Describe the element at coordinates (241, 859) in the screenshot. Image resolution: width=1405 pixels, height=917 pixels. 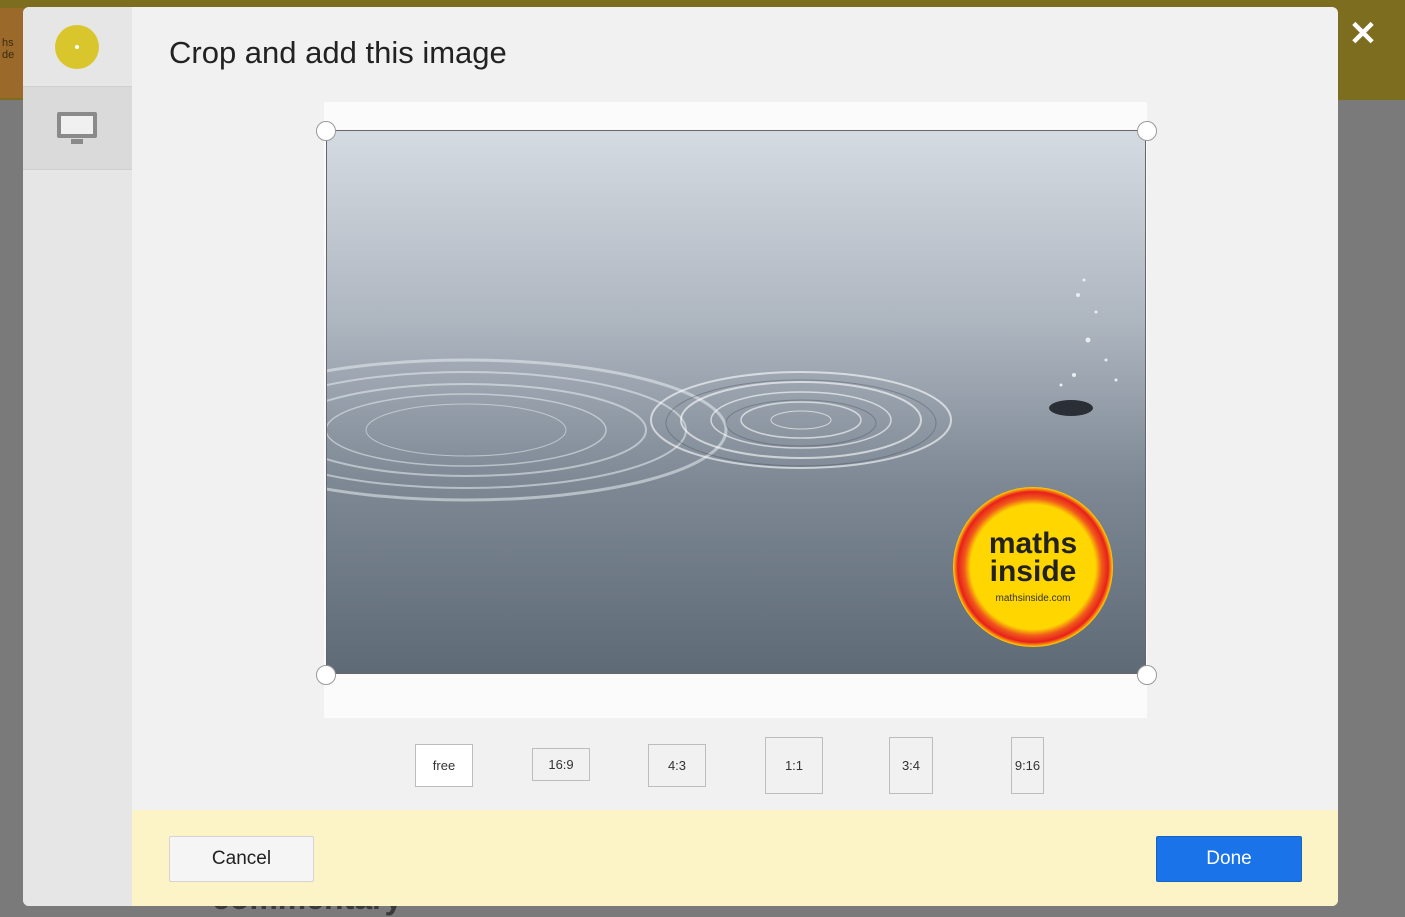
I see `cancel-button: Cancel` at that location.